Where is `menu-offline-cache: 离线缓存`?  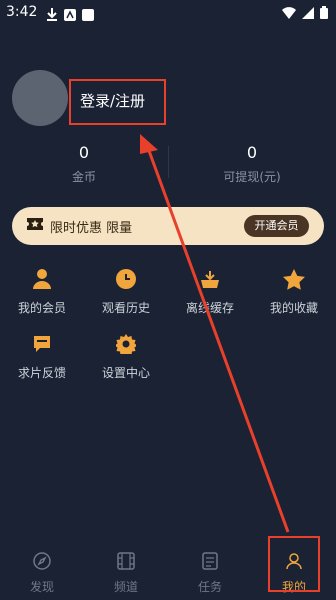 menu-offline-cache: 离线缓存 is located at coordinates (210, 291).